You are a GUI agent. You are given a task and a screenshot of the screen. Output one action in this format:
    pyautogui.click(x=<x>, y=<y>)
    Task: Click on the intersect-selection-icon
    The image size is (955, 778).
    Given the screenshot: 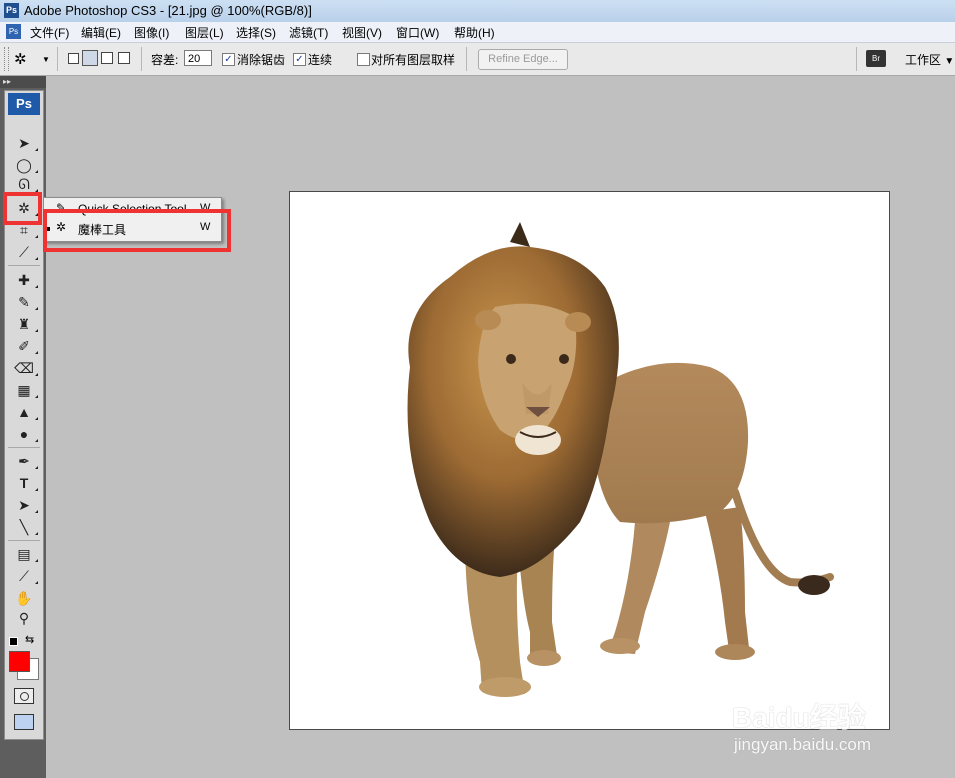 What is the action you would take?
    pyautogui.click(x=124, y=58)
    